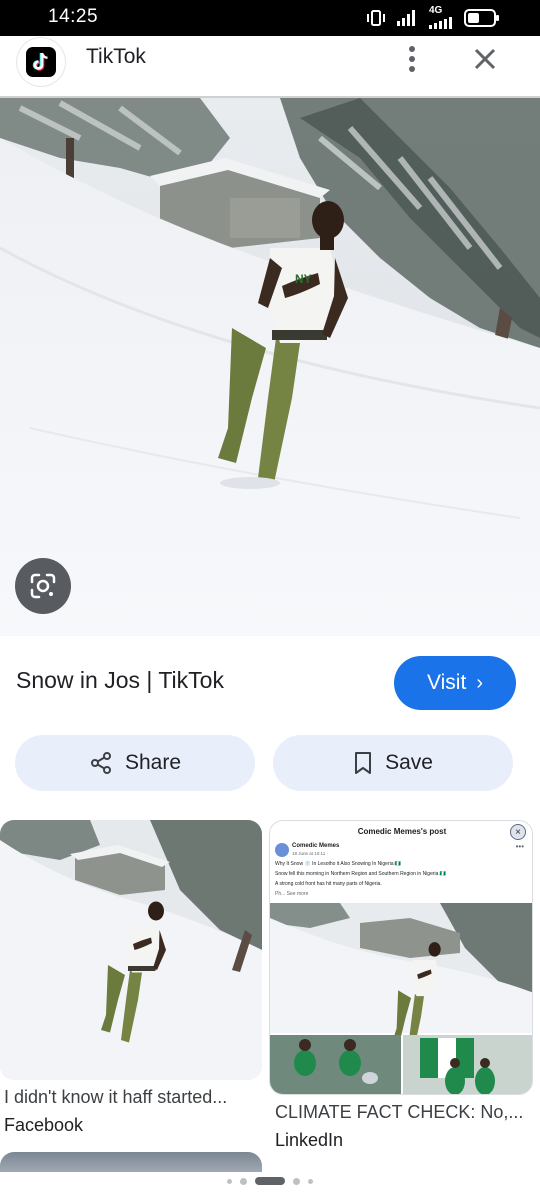 The image size is (540, 1200). What do you see at coordinates (402, 831) in the screenshot?
I see `post-header: Comedic Memes's post` at bounding box center [402, 831].